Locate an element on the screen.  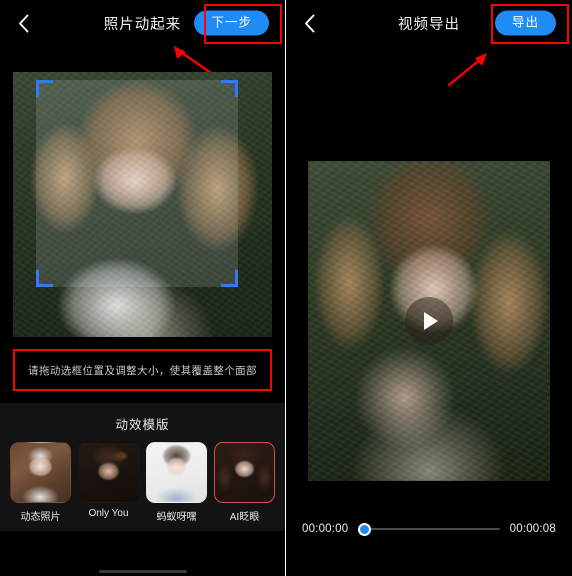
right-header: 视频导出 导出 is located at coordinates (429, 23).